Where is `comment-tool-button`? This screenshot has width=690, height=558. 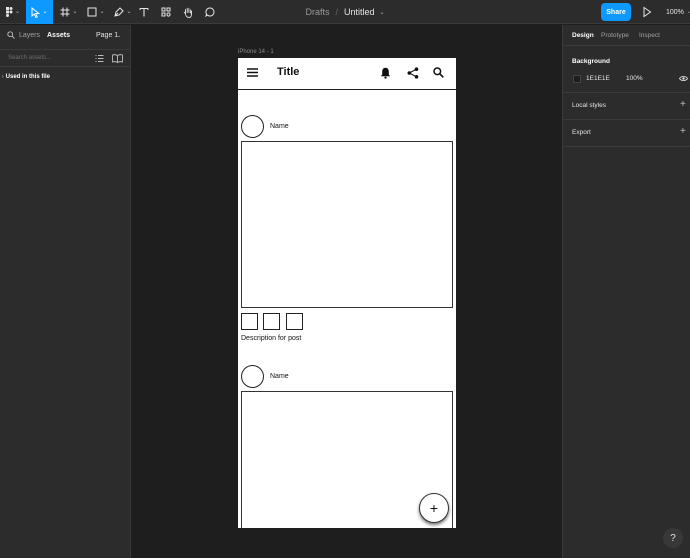
comment-tool-button is located at coordinates (210, 12).